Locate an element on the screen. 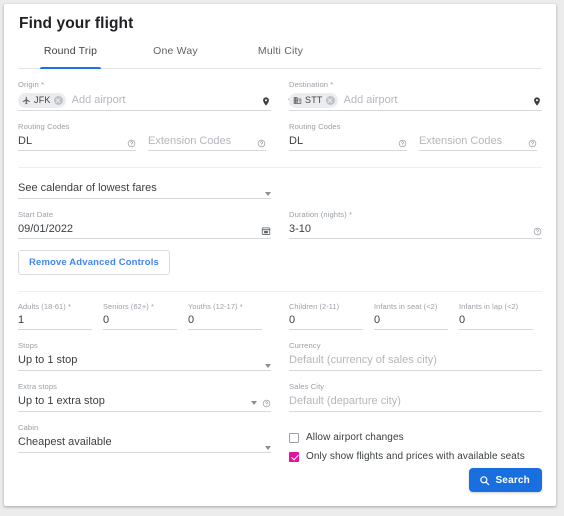  destination-label: Destination * is located at coordinates (311, 84).